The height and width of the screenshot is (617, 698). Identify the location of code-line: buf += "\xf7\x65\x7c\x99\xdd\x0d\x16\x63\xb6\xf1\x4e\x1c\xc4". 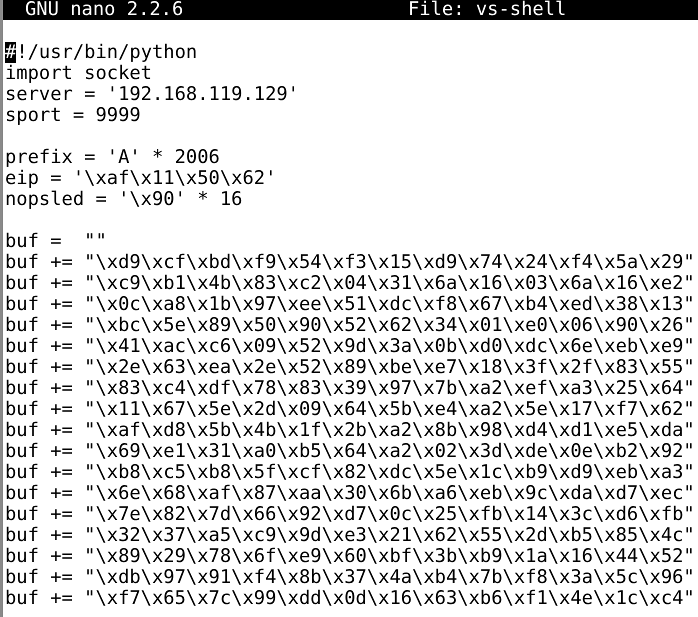
(350, 598).